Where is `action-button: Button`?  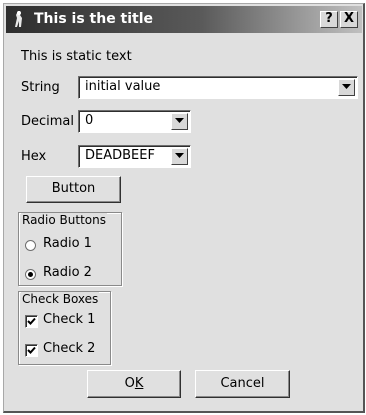
action-button: Button is located at coordinates (73, 189).